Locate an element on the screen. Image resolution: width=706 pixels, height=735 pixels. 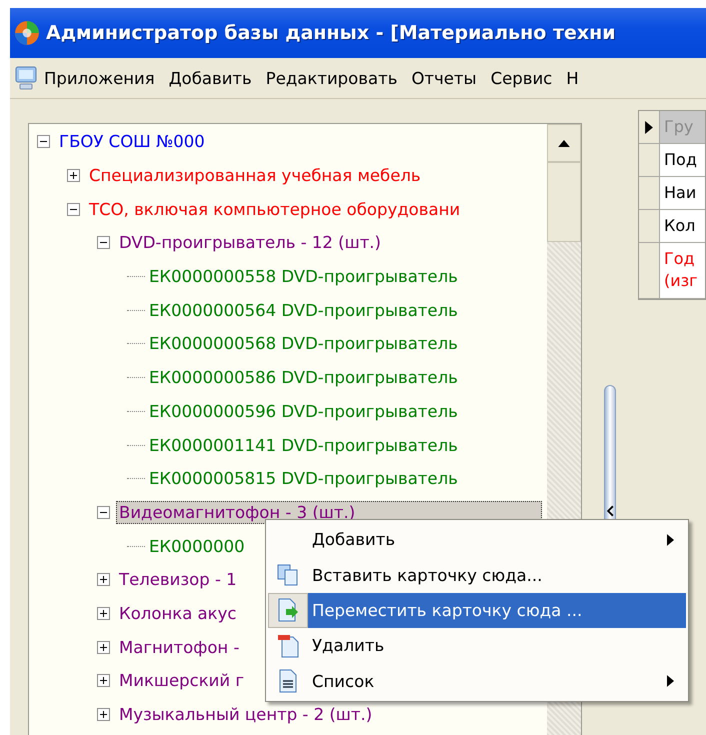
menu-item: Сервис is located at coordinates (521, 78).